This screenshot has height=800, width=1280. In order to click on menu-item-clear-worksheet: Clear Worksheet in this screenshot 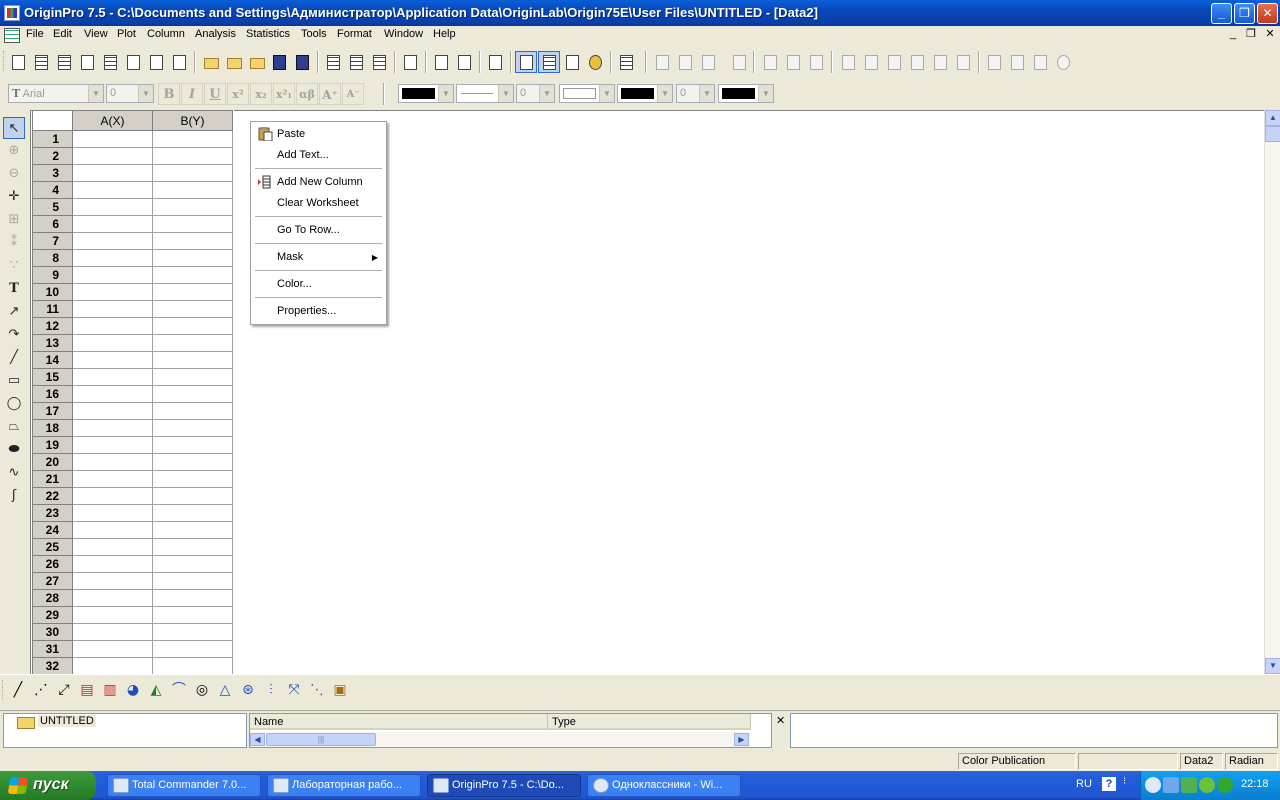, I will do `click(318, 203)`.